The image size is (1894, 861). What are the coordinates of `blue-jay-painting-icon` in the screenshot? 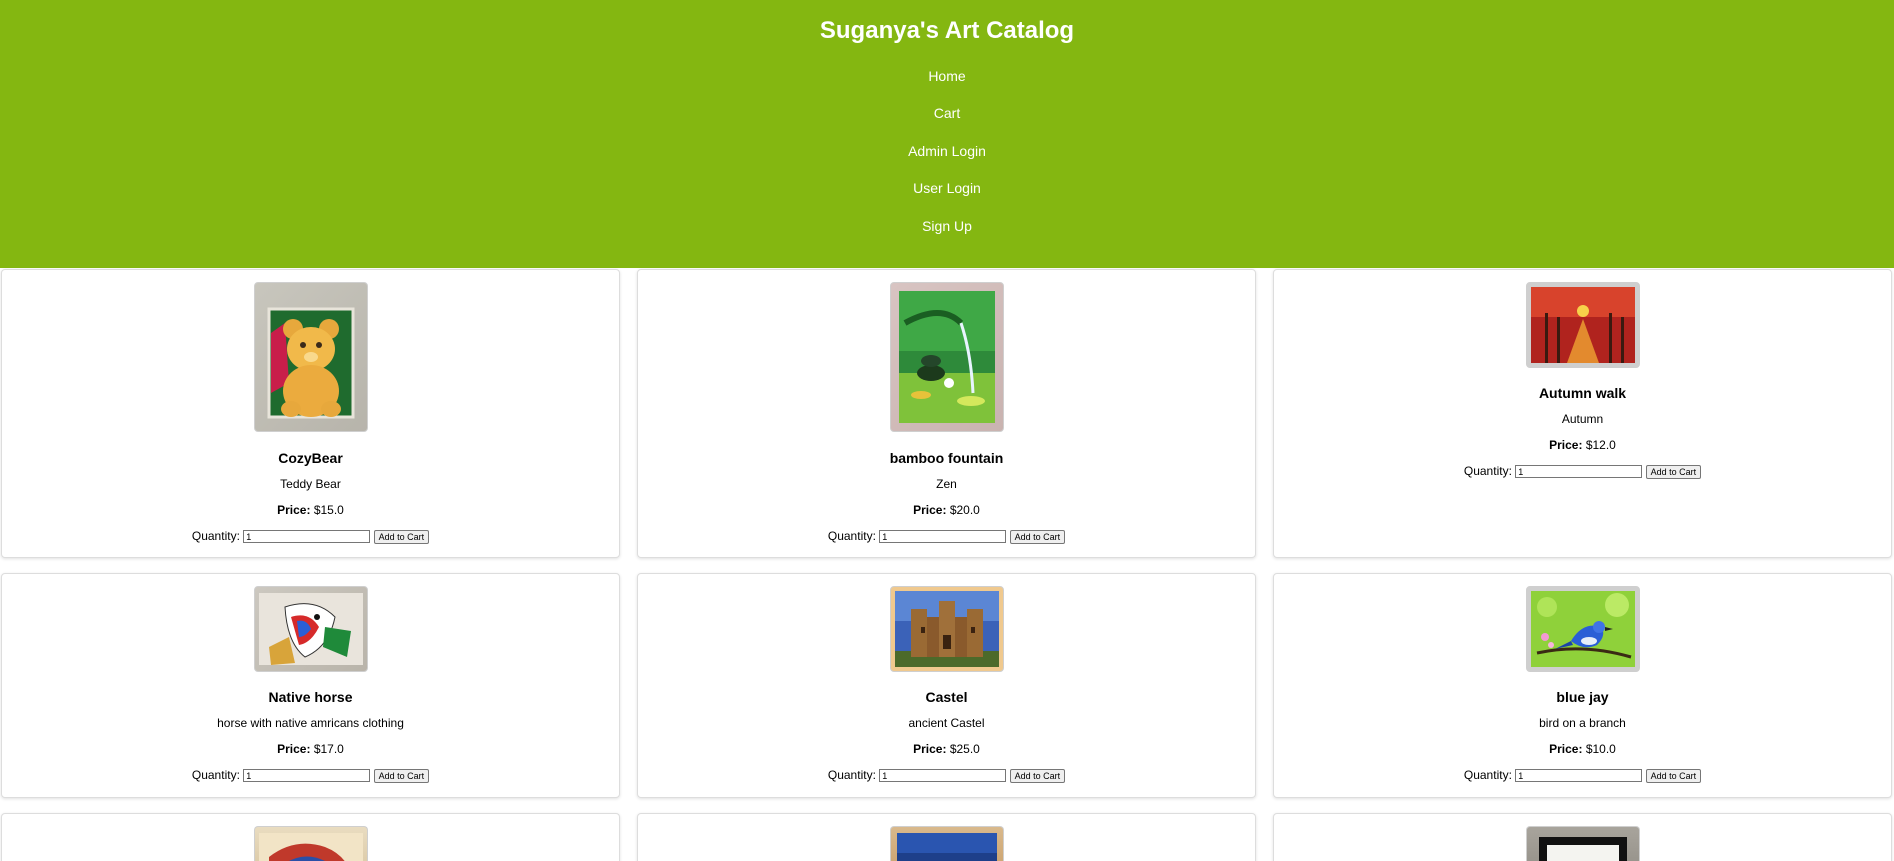 It's located at (1582, 629).